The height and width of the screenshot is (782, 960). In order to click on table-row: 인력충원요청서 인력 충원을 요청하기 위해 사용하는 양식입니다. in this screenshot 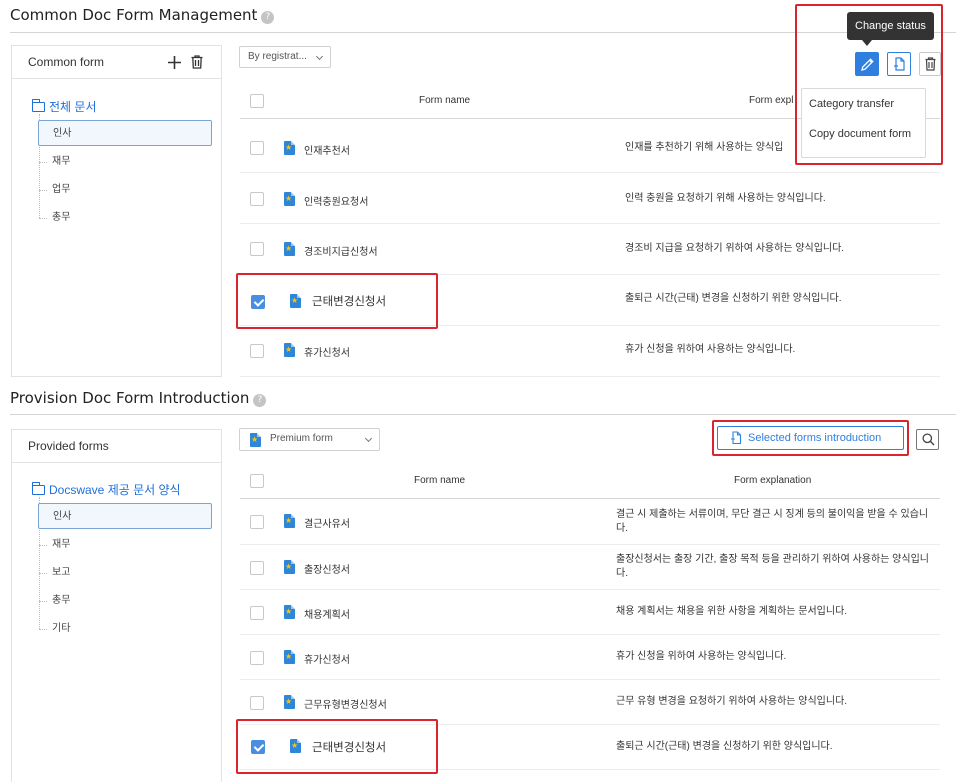, I will do `click(590, 198)`.